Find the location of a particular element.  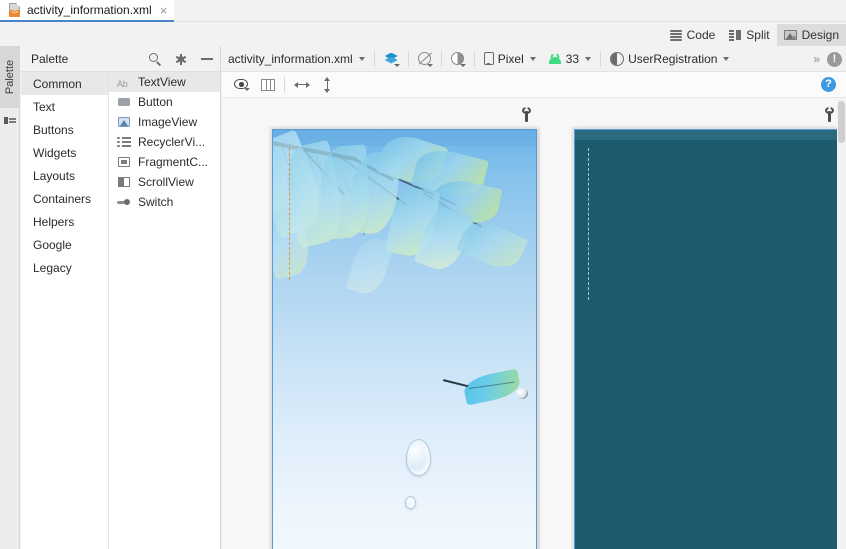

layout-variants-button is located at coordinates (391, 59).